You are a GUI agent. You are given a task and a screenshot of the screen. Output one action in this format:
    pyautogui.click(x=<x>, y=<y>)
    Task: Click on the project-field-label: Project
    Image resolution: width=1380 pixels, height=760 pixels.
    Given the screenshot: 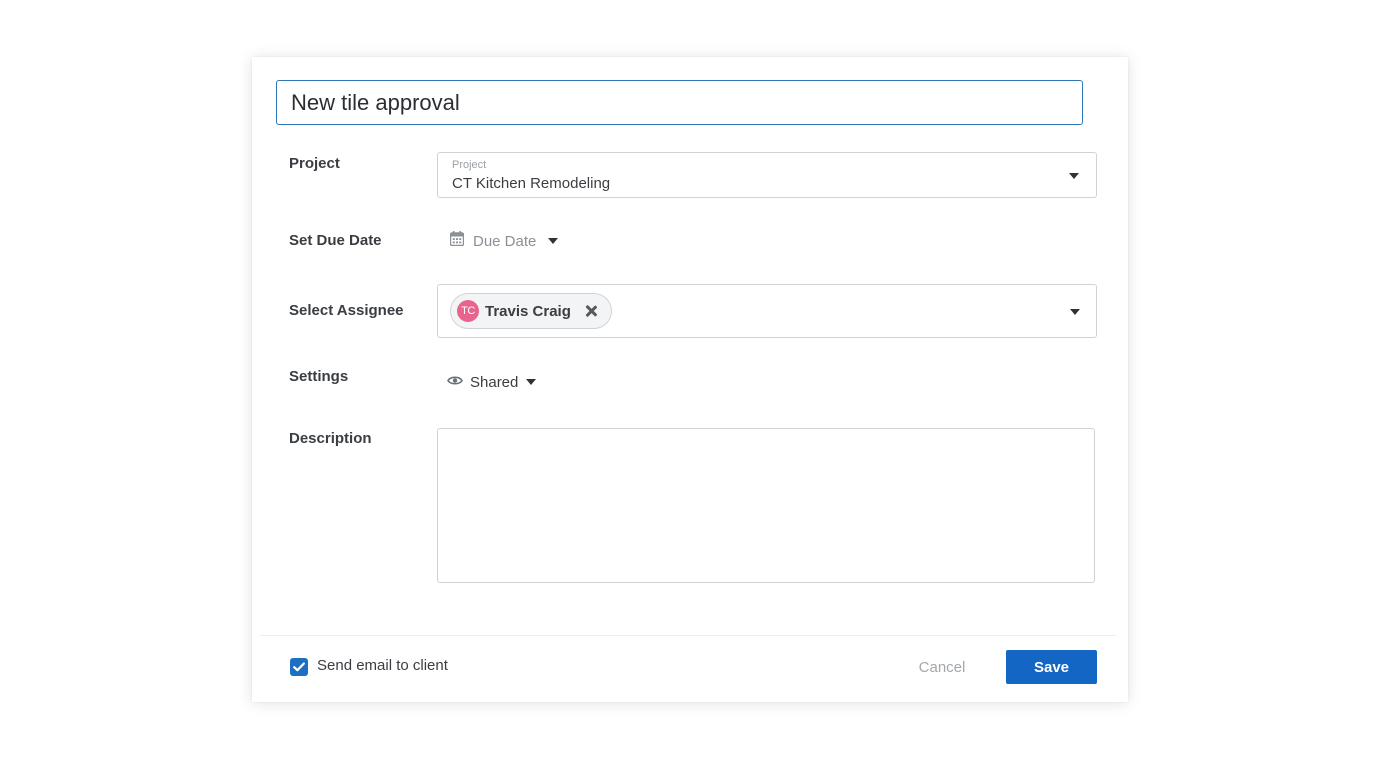 What is the action you would take?
    pyautogui.click(x=469, y=165)
    